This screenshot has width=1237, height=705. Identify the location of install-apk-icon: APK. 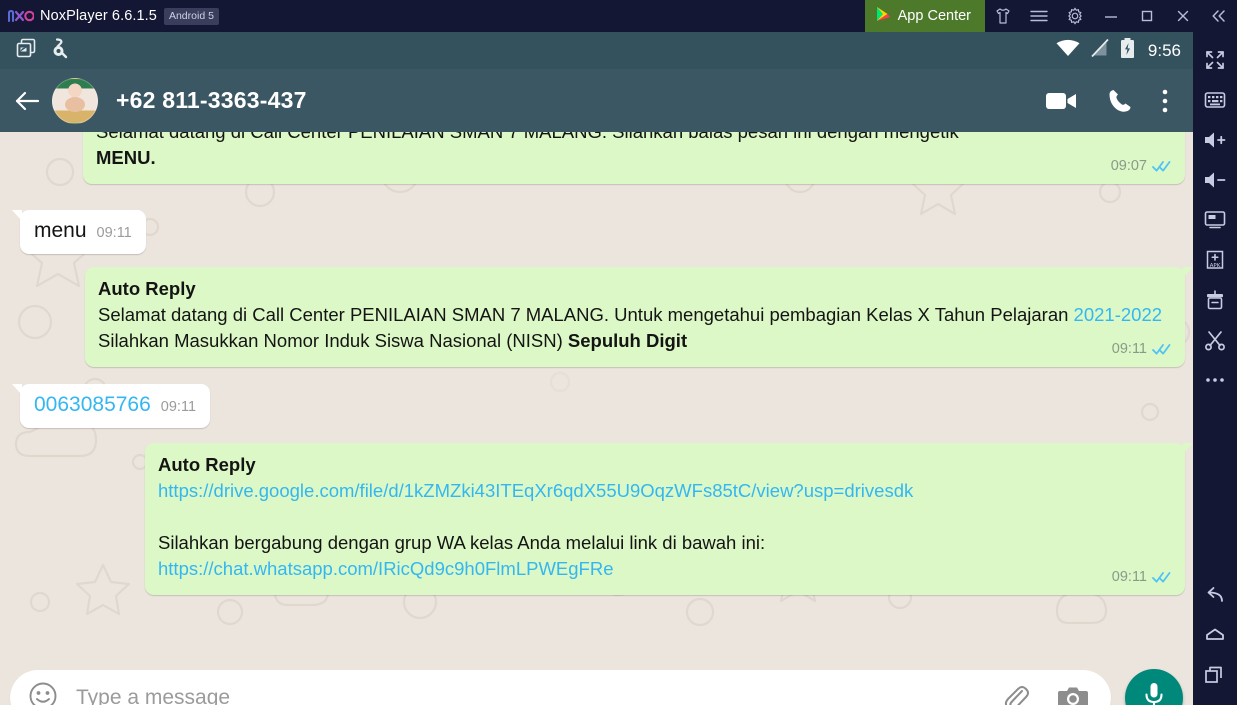
(1215, 260).